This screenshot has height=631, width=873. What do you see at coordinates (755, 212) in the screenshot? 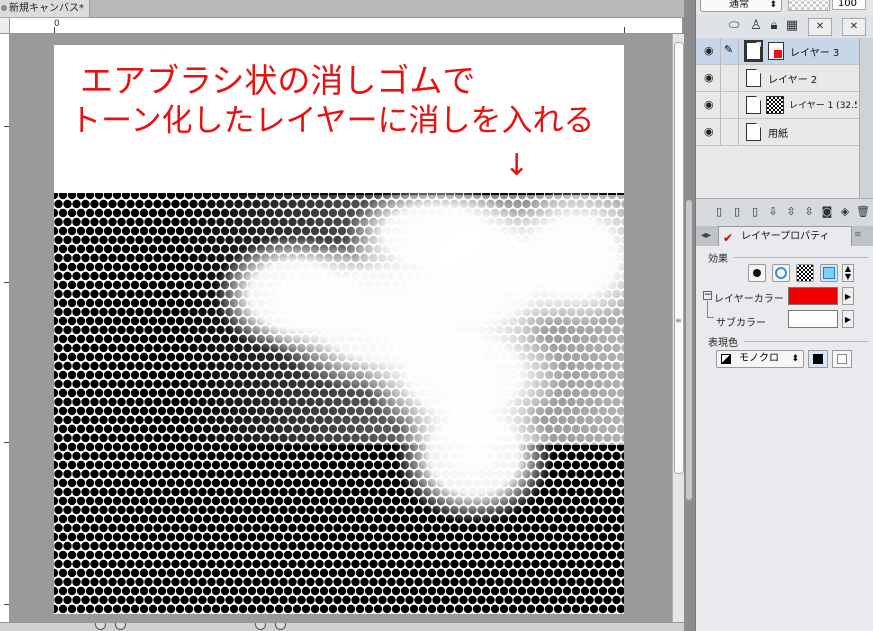
I see `new-folder-icon: ▯` at bounding box center [755, 212].